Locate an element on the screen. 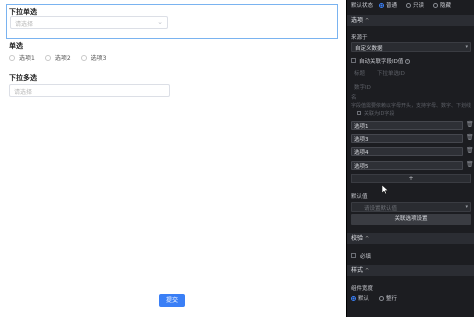 The height and width of the screenshot is (317, 474). info-icon: i is located at coordinates (408, 61).